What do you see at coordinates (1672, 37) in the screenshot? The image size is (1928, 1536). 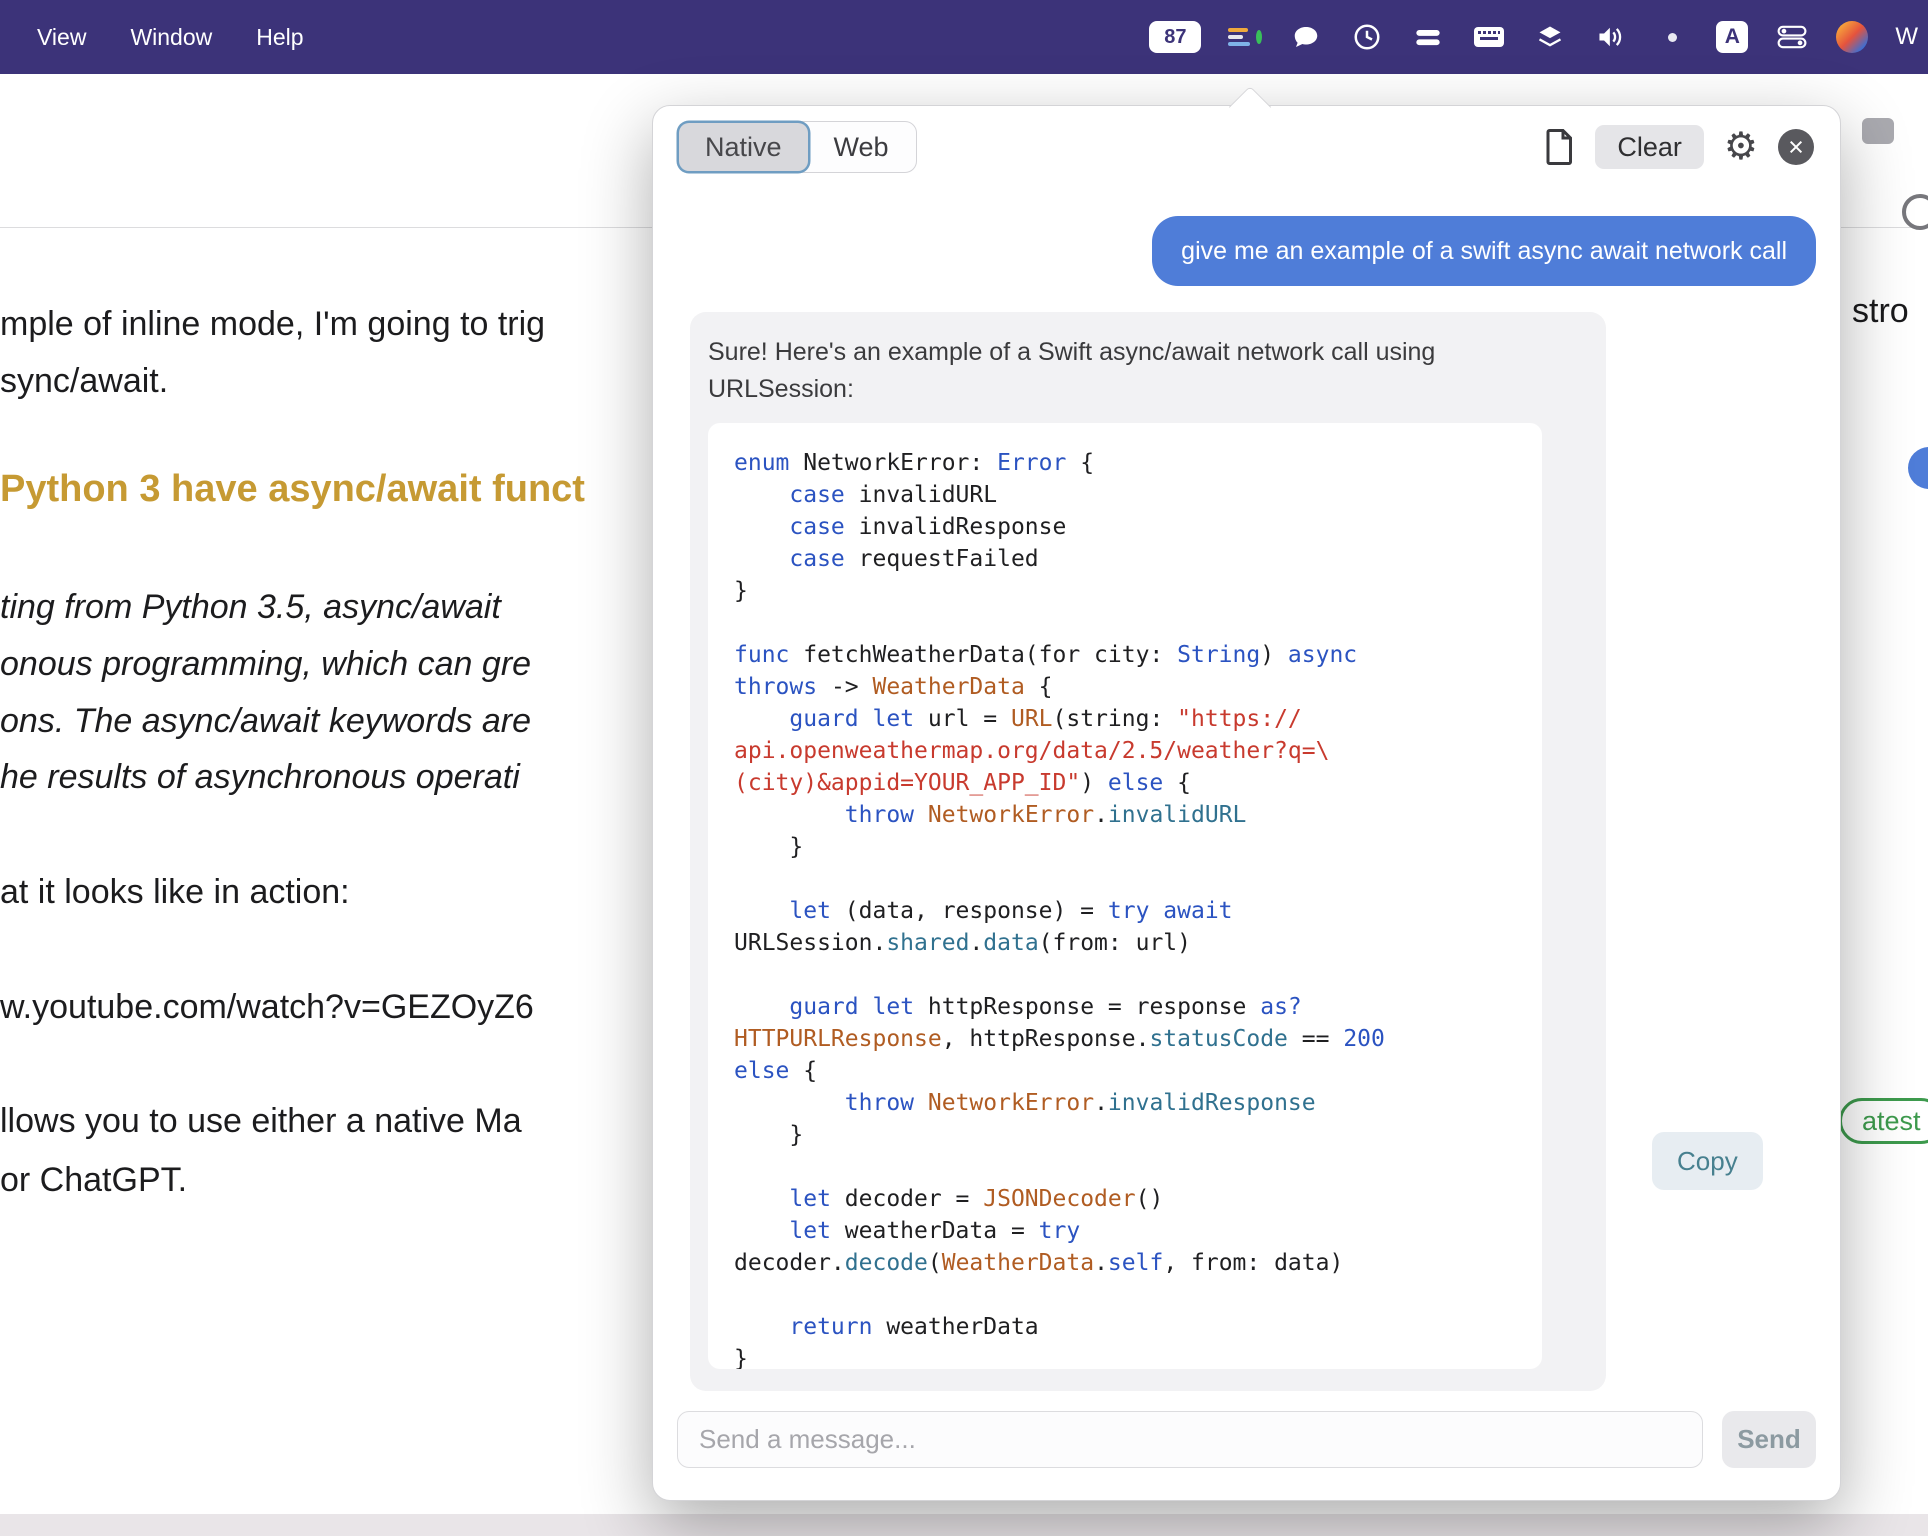 I see `recording-dot-icon` at bounding box center [1672, 37].